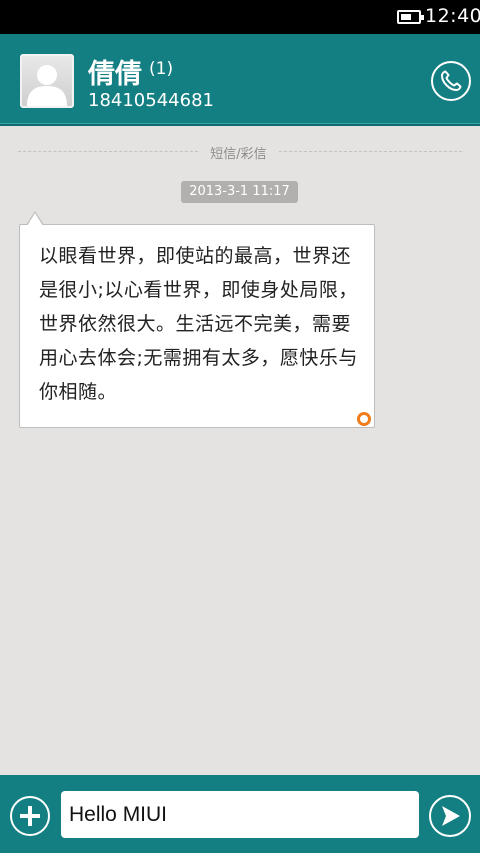  What do you see at coordinates (410, 17) in the screenshot?
I see `battery-icon` at bounding box center [410, 17].